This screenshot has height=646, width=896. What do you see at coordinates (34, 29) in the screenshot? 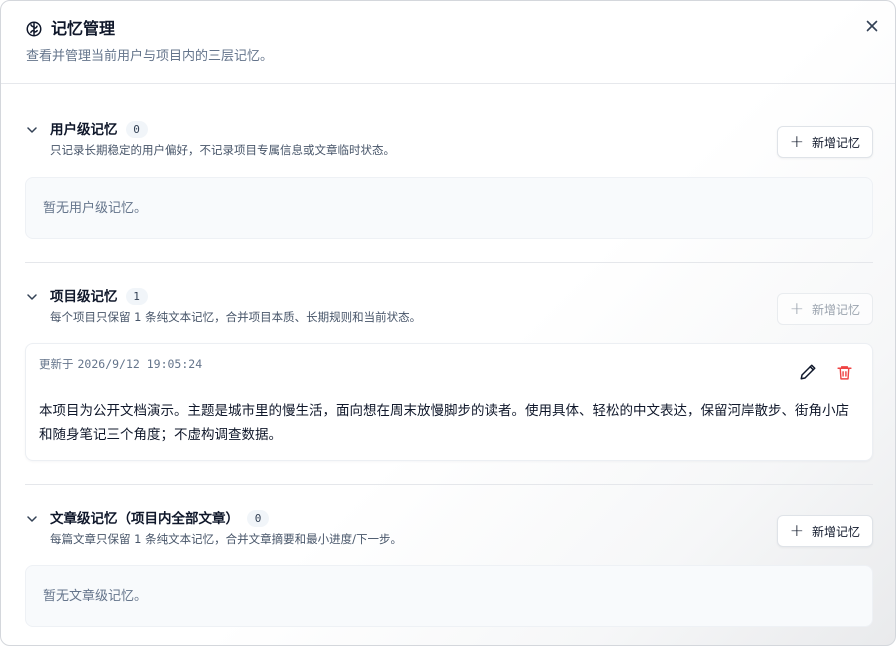
I see `brain-icon` at bounding box center [34, 29].